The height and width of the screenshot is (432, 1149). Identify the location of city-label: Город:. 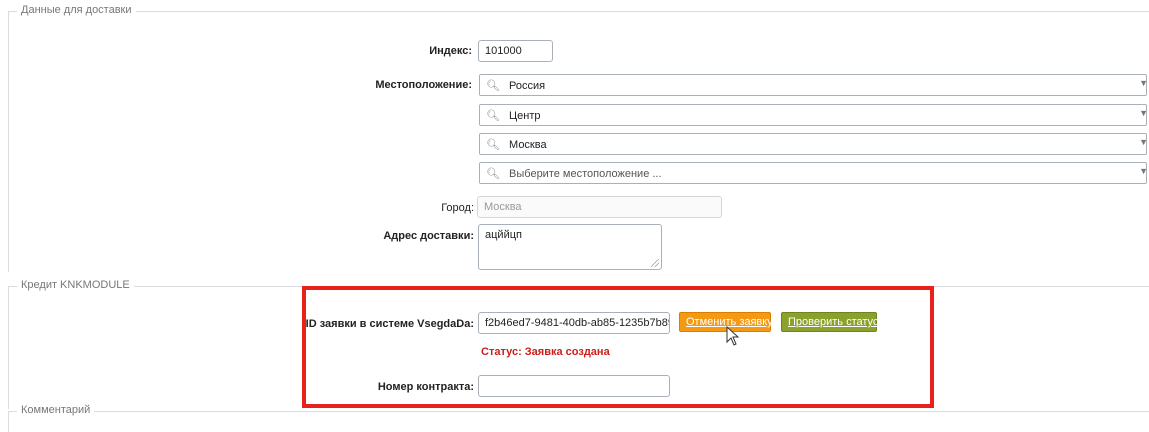
(457, 208).